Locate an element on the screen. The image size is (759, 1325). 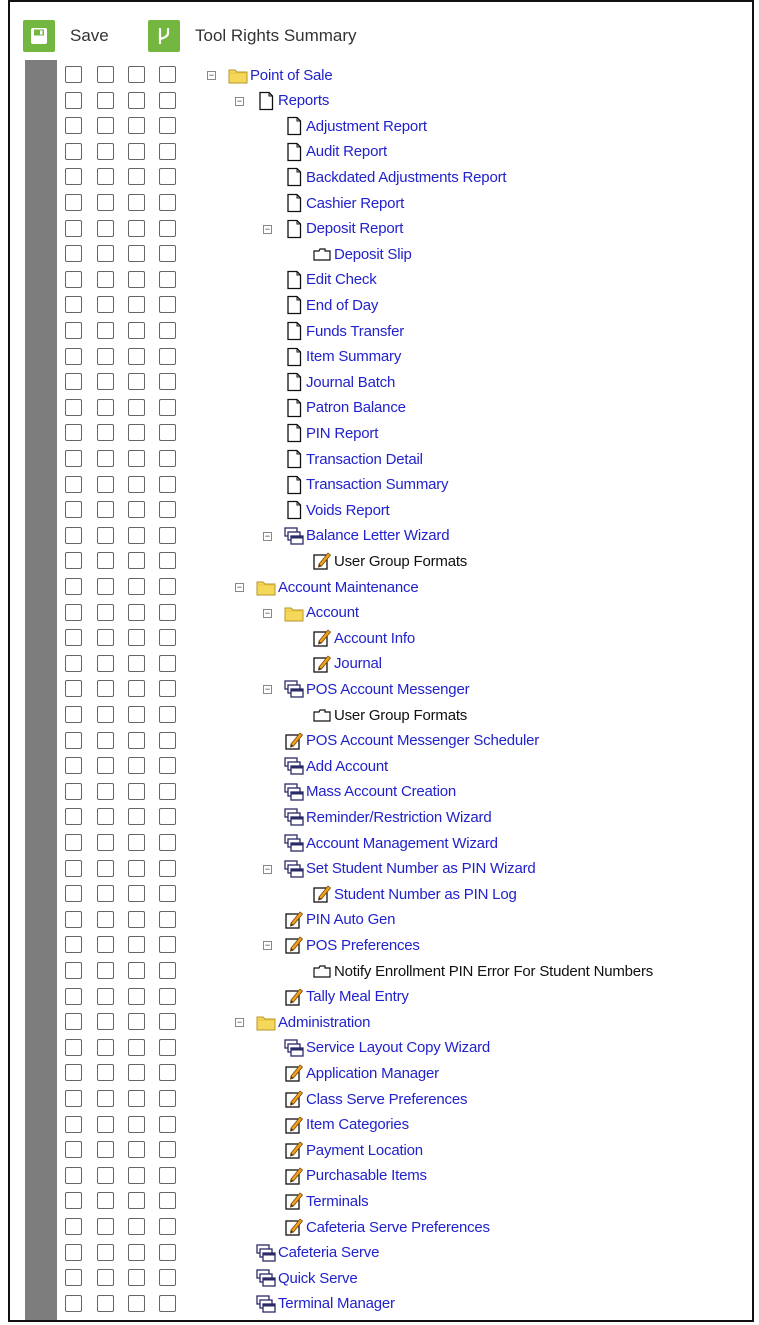
tree-node-label: Cafeteria Serve is located at coordinates (328, 1252).